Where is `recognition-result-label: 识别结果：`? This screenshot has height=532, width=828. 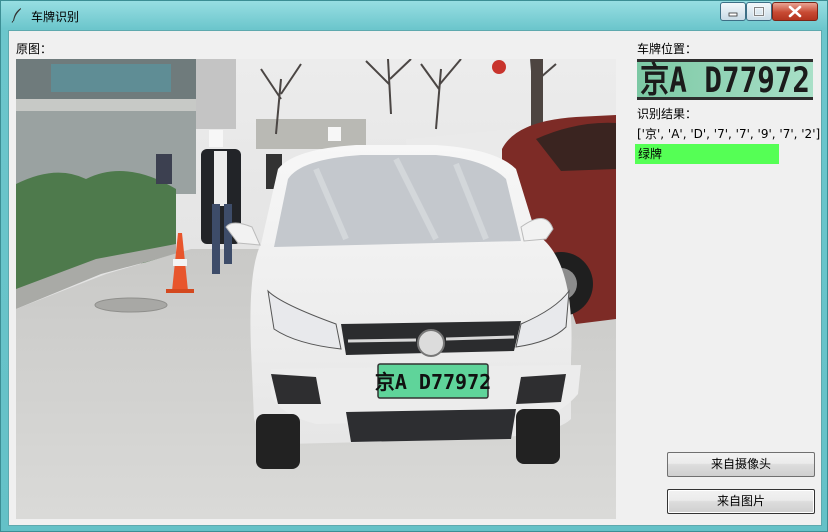 recognition-result-label: 识别结果： is located at coordinates (667, 114).